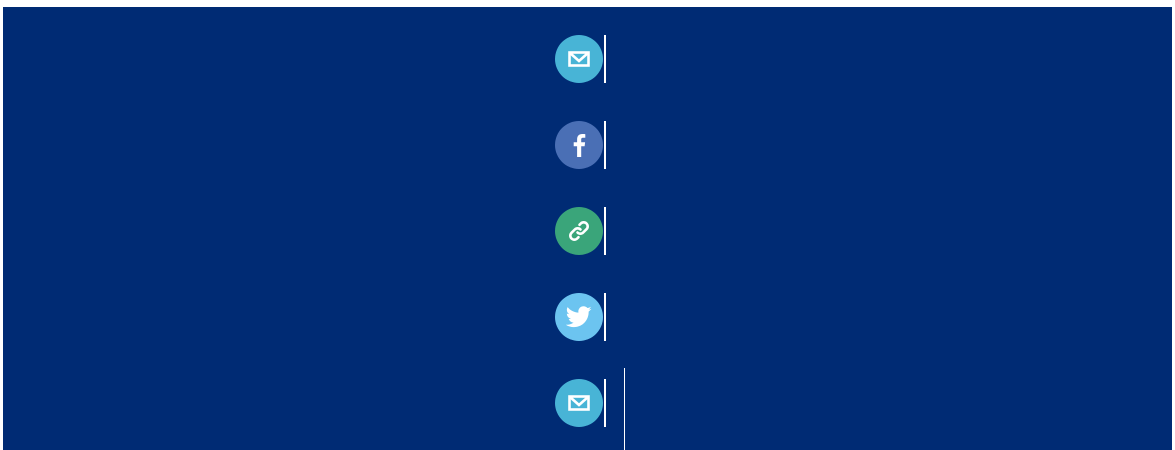 This screenshot has height=450, width=1175. I want to click on facebook-icon, so click(579, 145).